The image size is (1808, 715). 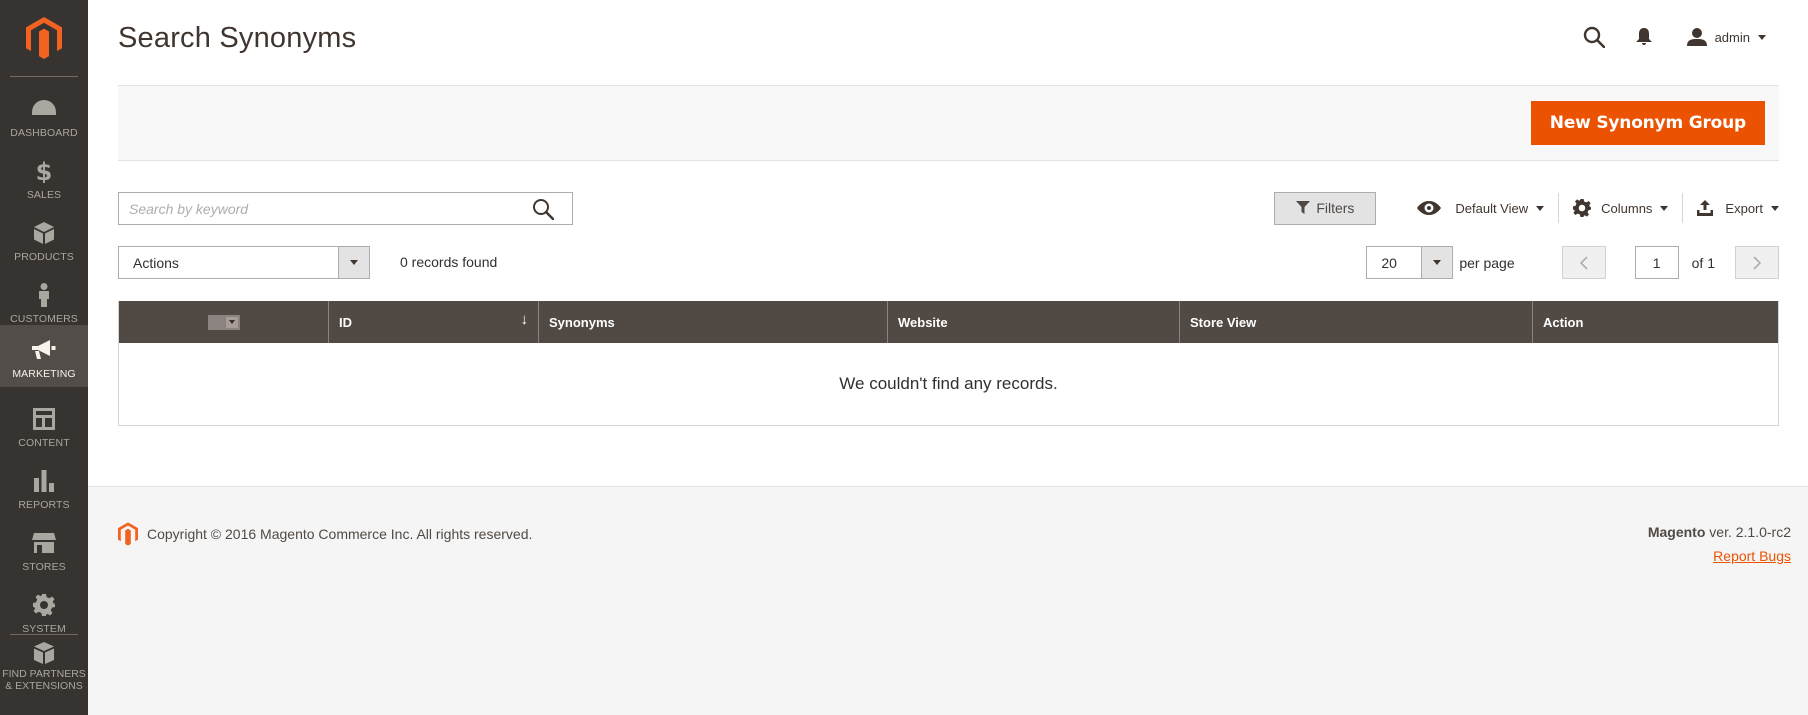 What do you see at coordinates (1410, 262) in the screenshot?
I see `per-page-select: 20` at bounding box center [1410, 262].